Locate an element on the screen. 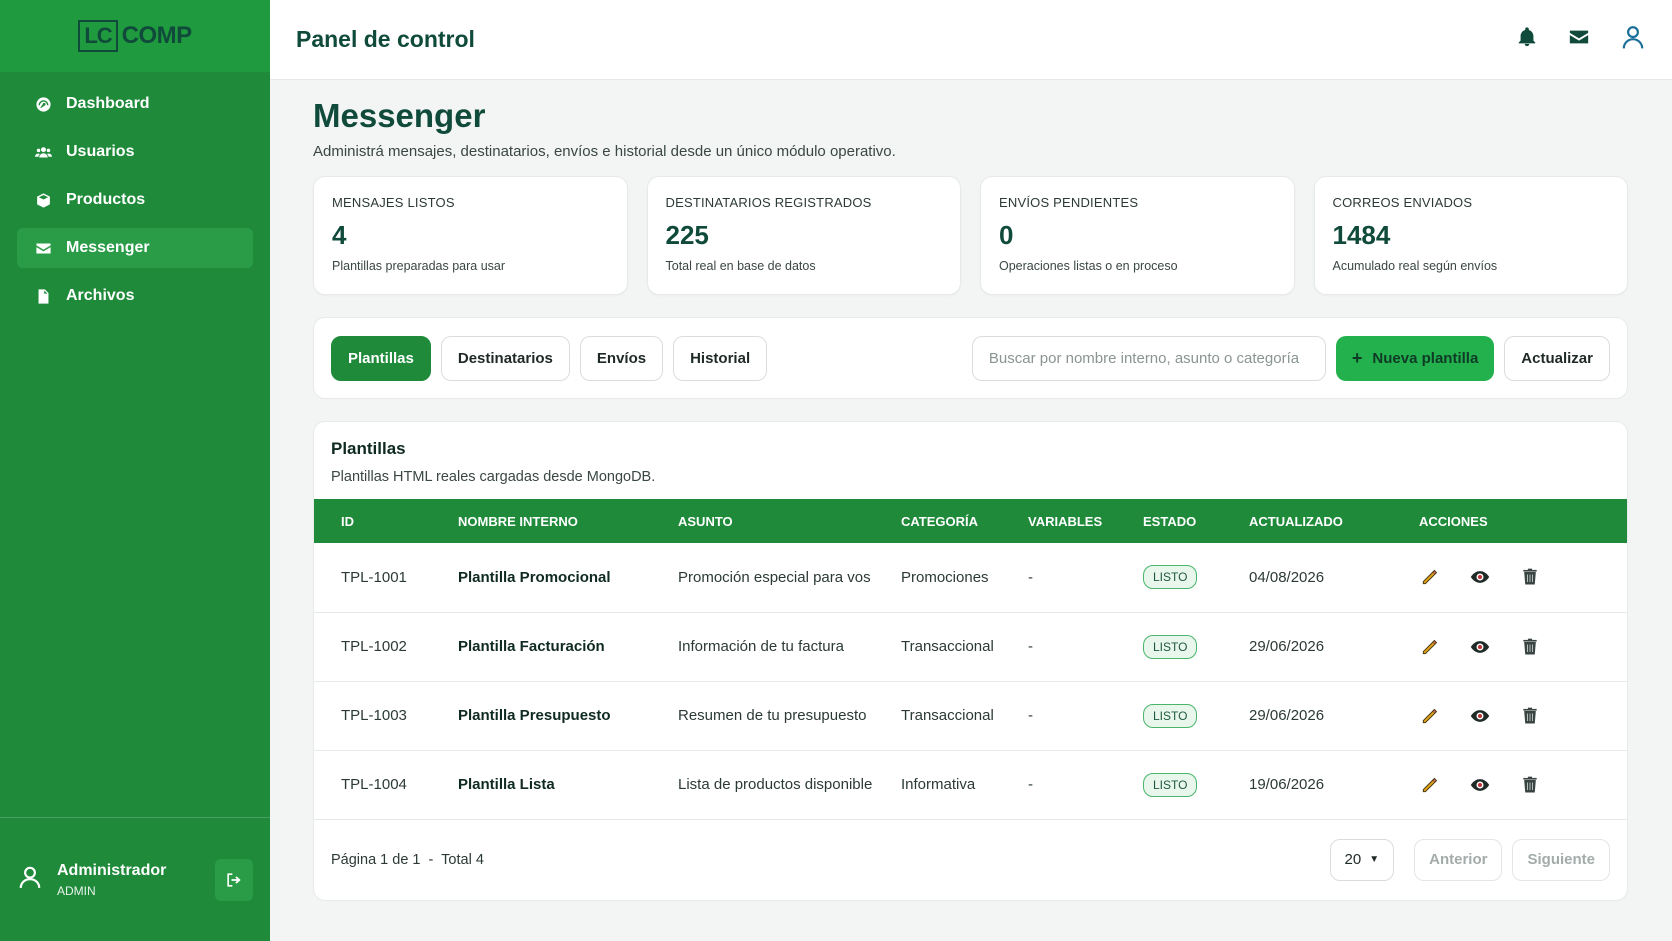  sidebar-item-archivos: Archivos is located at coordinates (135, 296).